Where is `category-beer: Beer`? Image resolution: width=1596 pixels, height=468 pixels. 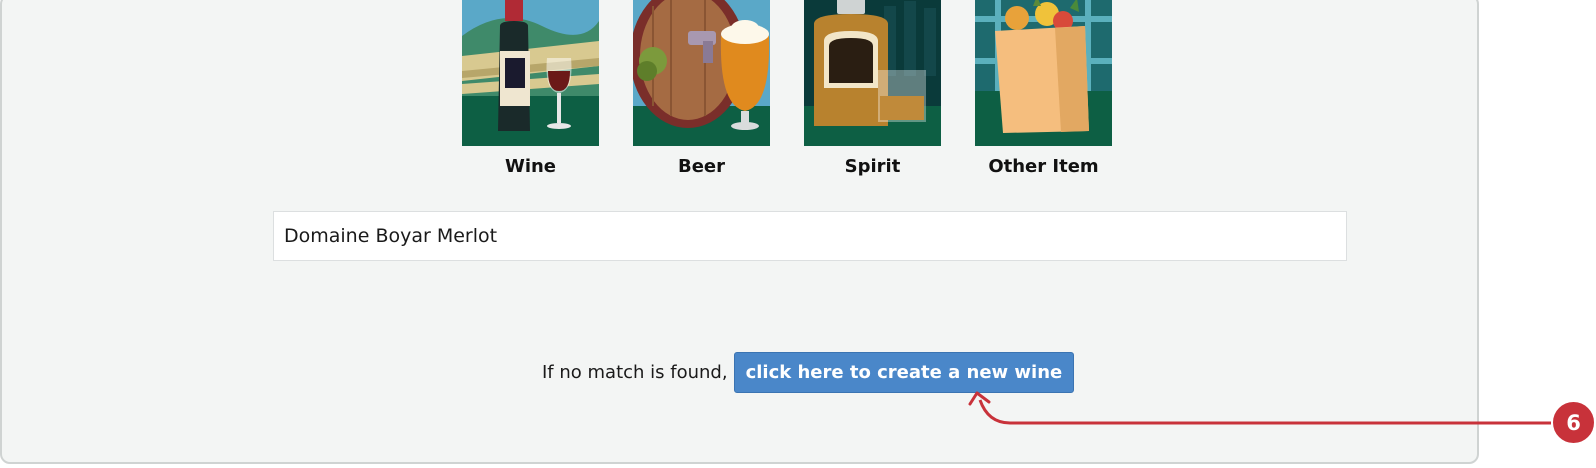 category-beer: Beer is located at coordinates (701, 88).